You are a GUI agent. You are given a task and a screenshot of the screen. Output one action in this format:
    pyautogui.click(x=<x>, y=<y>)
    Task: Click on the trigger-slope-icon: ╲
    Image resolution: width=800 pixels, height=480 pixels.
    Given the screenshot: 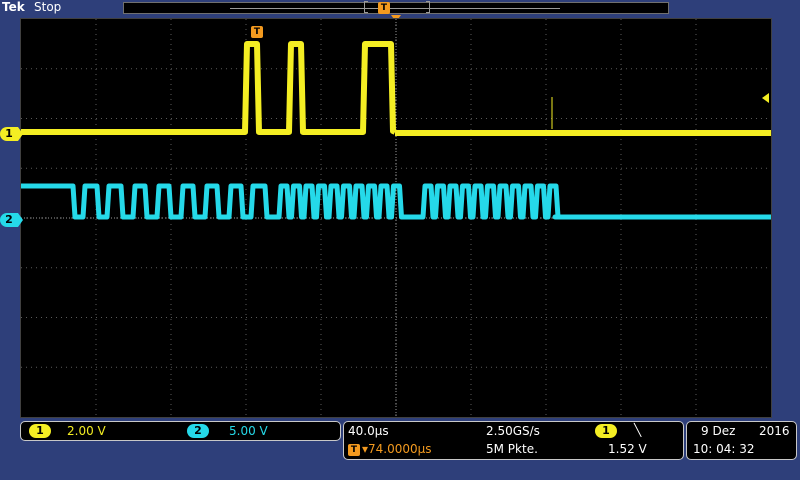 What is the action you would take?
    pyautogui.click(x=637, y=430)
    